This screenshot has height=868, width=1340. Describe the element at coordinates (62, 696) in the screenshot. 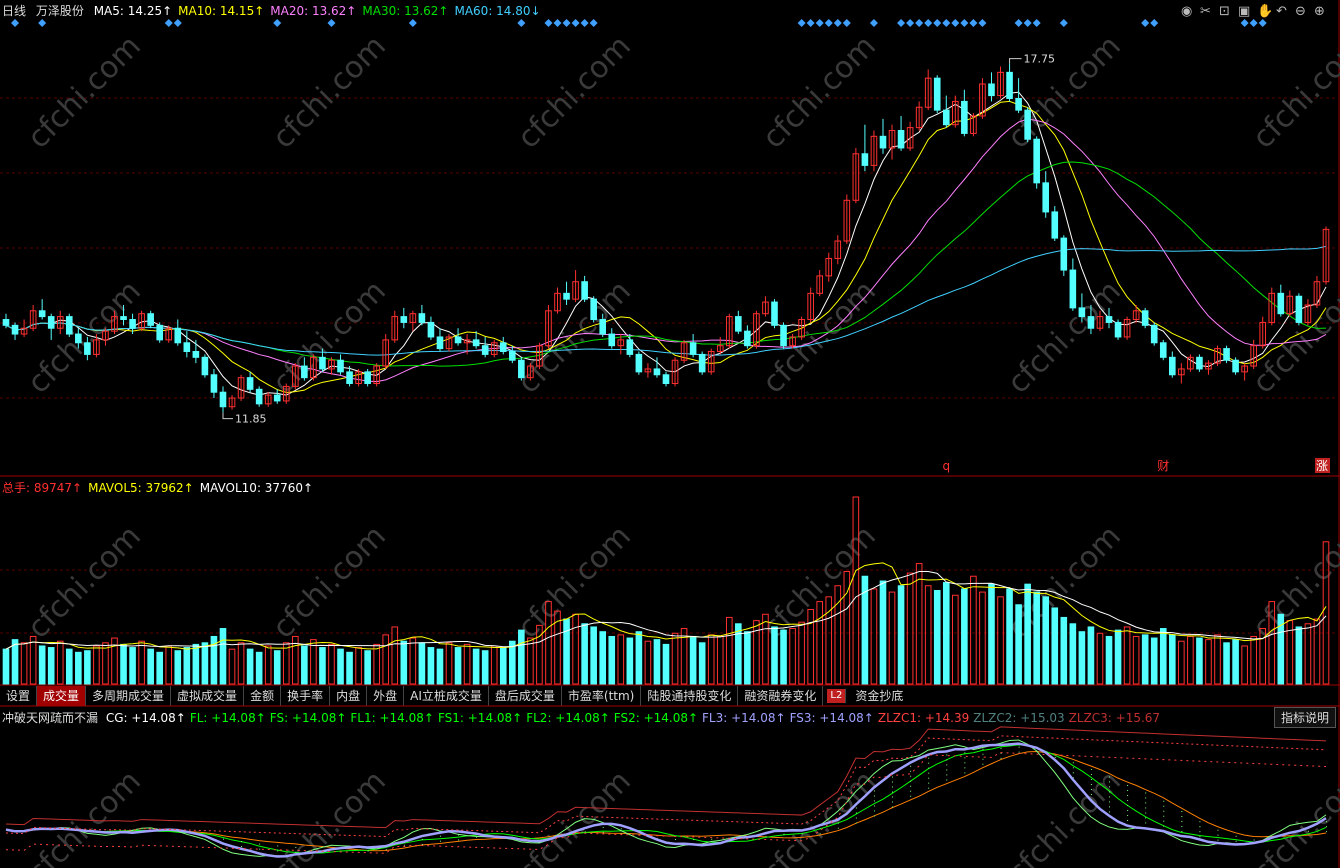

I see `tab-1: 成交量` at that location.